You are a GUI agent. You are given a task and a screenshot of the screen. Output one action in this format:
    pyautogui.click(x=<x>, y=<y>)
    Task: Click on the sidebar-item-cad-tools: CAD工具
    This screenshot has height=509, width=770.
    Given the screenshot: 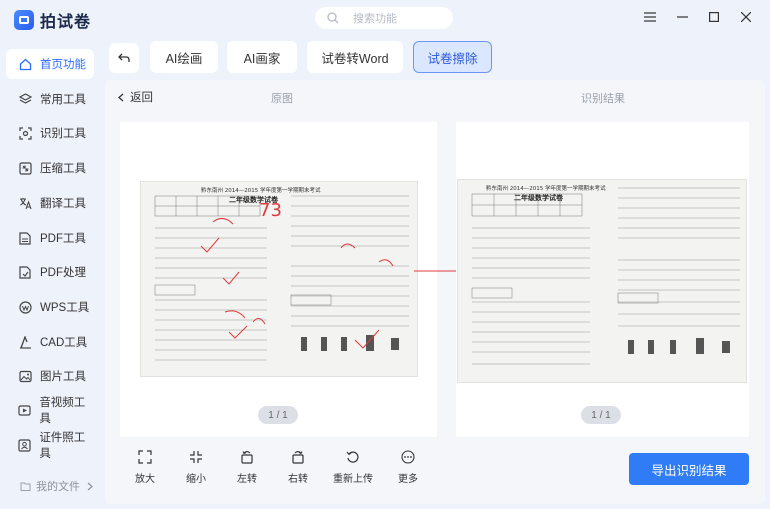 What is the action you would take?
    pyautogui.click(x=50, y=342)
    